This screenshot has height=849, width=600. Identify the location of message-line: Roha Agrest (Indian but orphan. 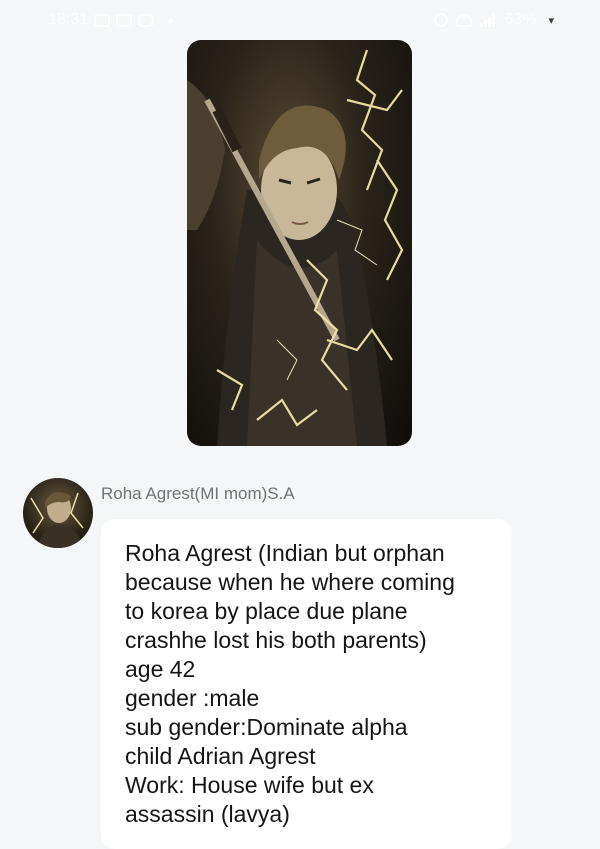
(285, 553).